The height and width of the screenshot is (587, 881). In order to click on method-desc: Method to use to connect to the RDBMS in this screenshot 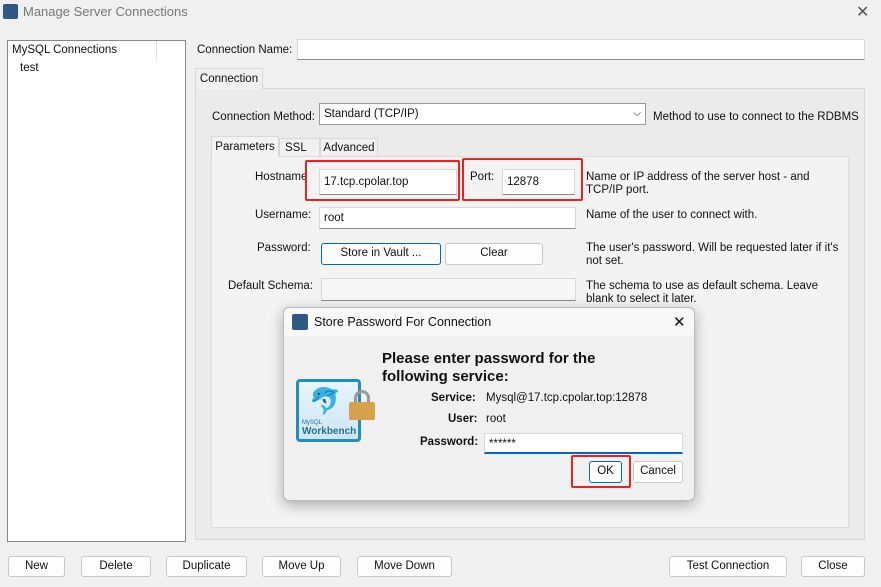, I will do `click(756, 117)`.